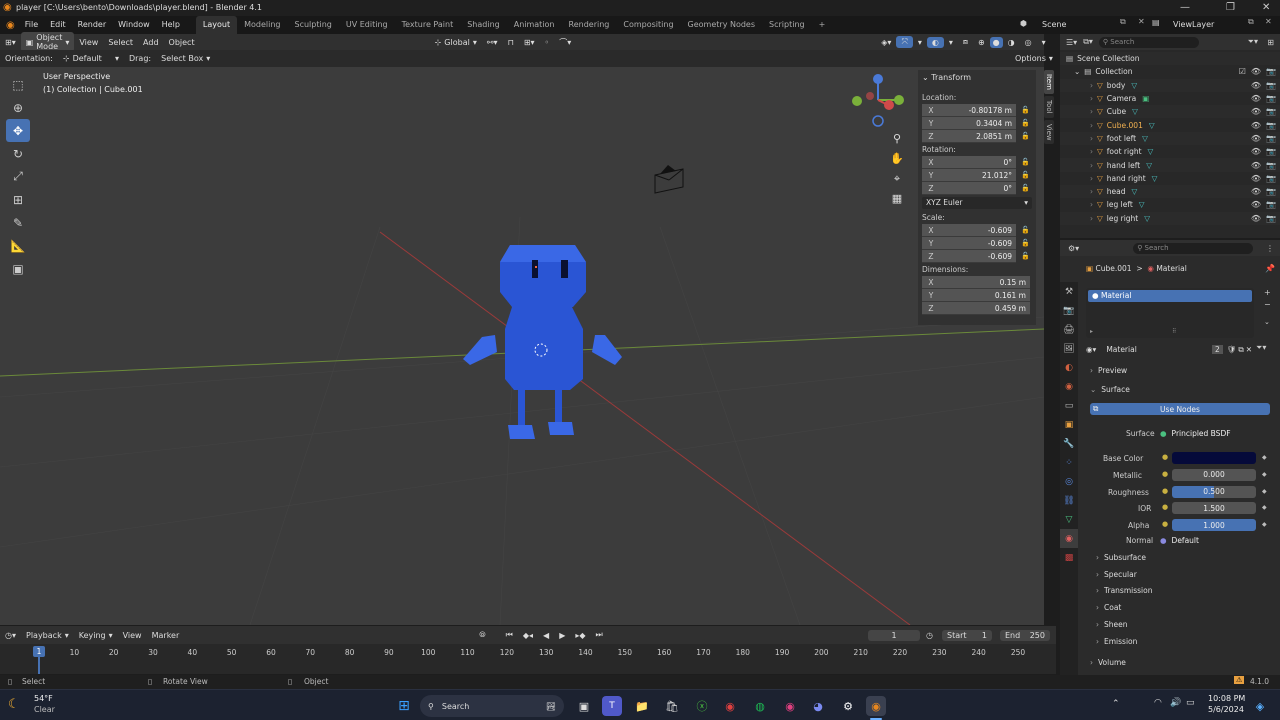  What do you see at coordinates (1170, 98) in the screenshot?
I see `outliner-item: › ▽ Camera ▣ 👁 📷` at bounding box center [1170, 98].